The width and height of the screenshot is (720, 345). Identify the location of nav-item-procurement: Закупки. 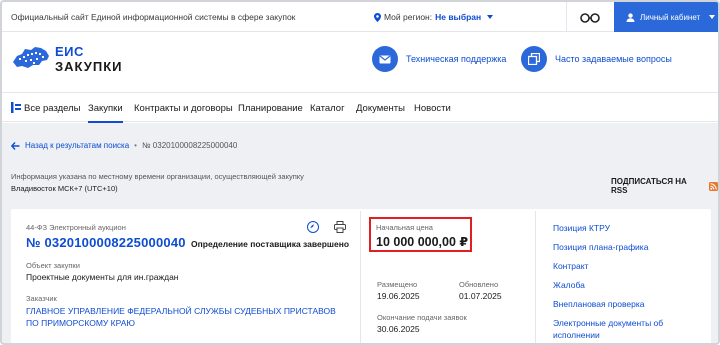
(105, 113).